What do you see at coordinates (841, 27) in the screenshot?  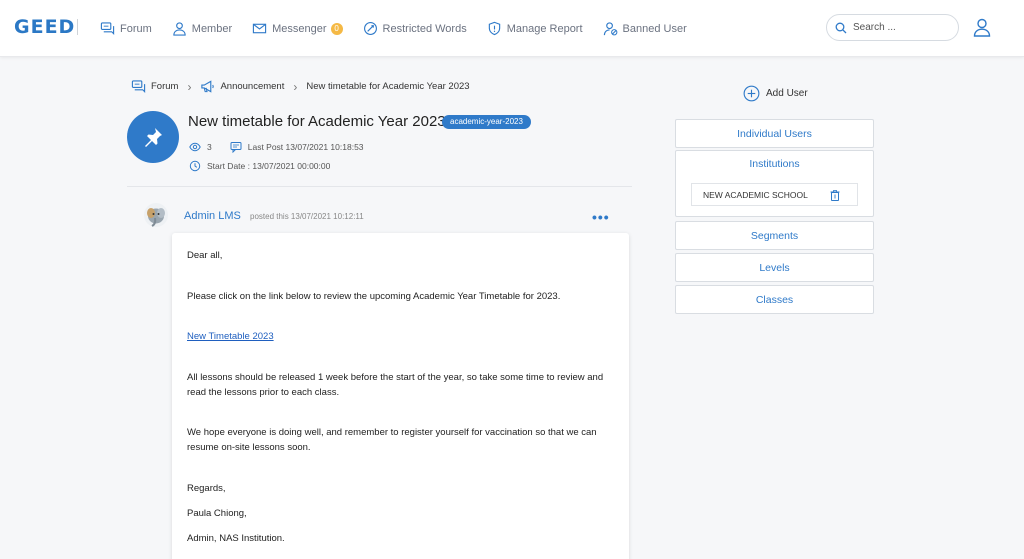 I see `search-icon` at bounding box center [841, 27].